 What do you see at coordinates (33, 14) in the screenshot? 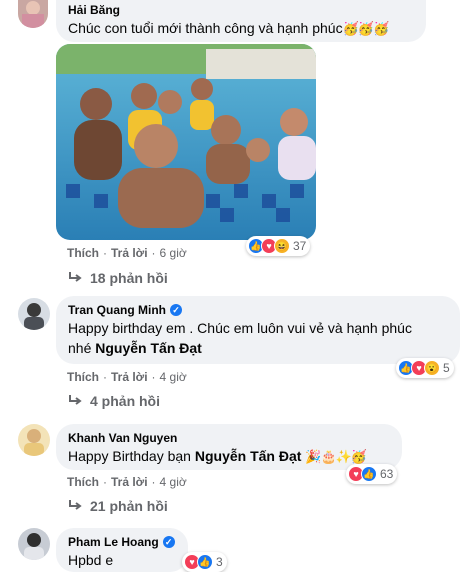
I see `avatar-hai-bang` at bounding box center [33, 14].